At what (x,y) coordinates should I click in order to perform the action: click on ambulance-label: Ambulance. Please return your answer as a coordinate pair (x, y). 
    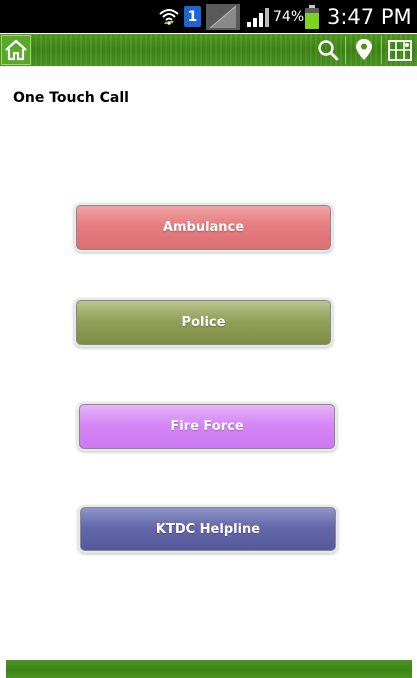
    Looking at the image, I should click on (203, 227).